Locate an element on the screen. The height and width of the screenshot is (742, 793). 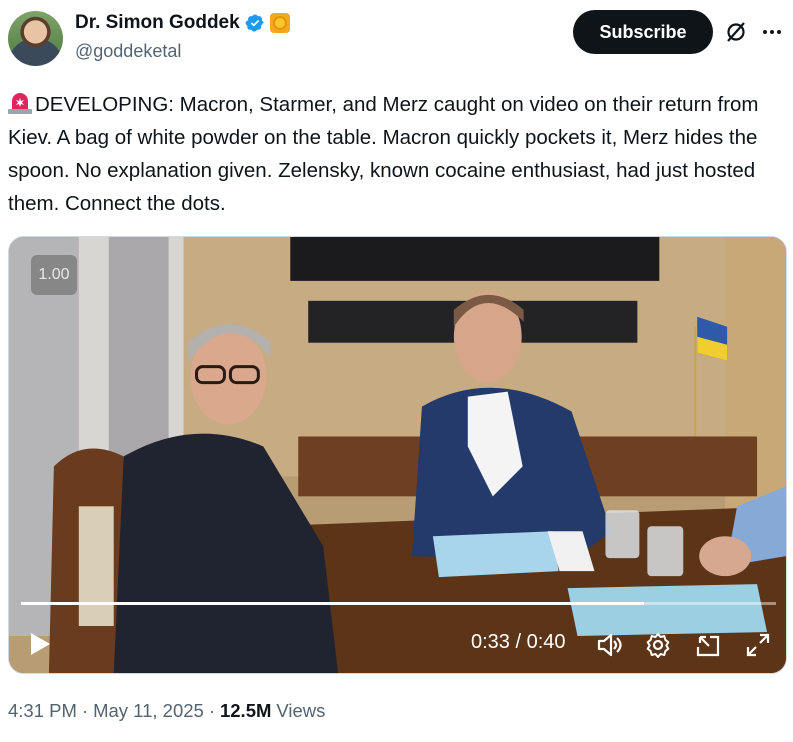
tweet-meta: 4:31 PM · May 11, 2025 · 12.5M Views is located at coordinates (166, 711).